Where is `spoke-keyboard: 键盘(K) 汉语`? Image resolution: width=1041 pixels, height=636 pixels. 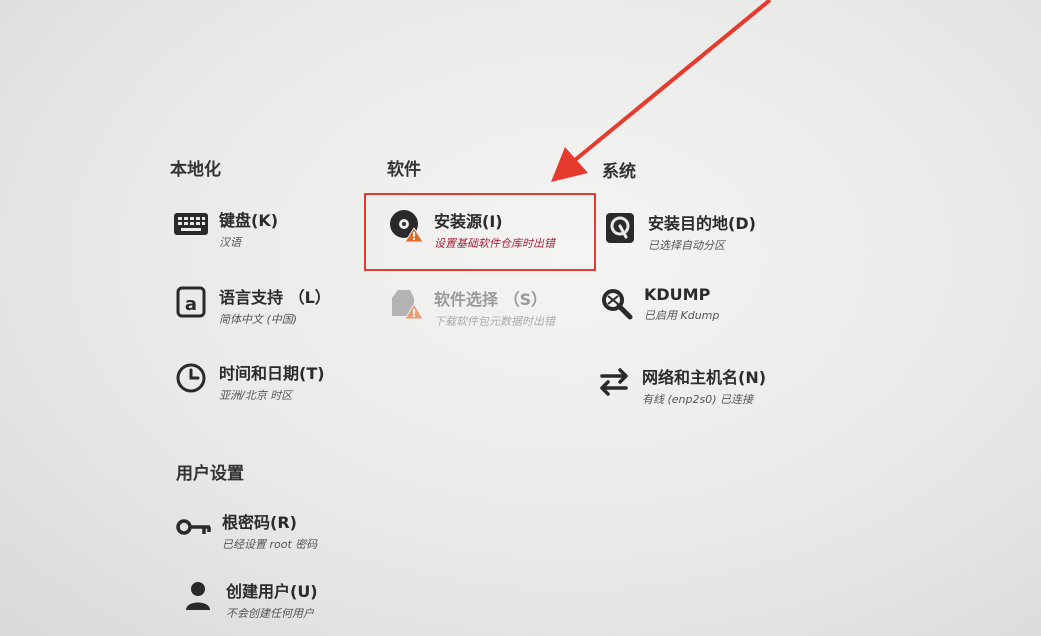
spoke-keyboard: 键盘(K) 汉语 is located at coordinates (225, 228).